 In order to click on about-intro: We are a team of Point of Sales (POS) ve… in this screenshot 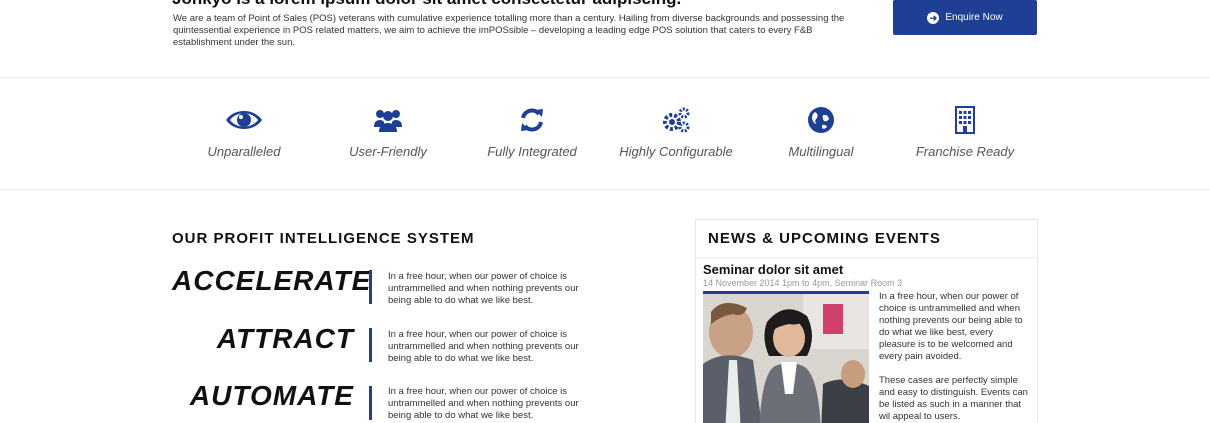, I will do `click(509, 30)`.